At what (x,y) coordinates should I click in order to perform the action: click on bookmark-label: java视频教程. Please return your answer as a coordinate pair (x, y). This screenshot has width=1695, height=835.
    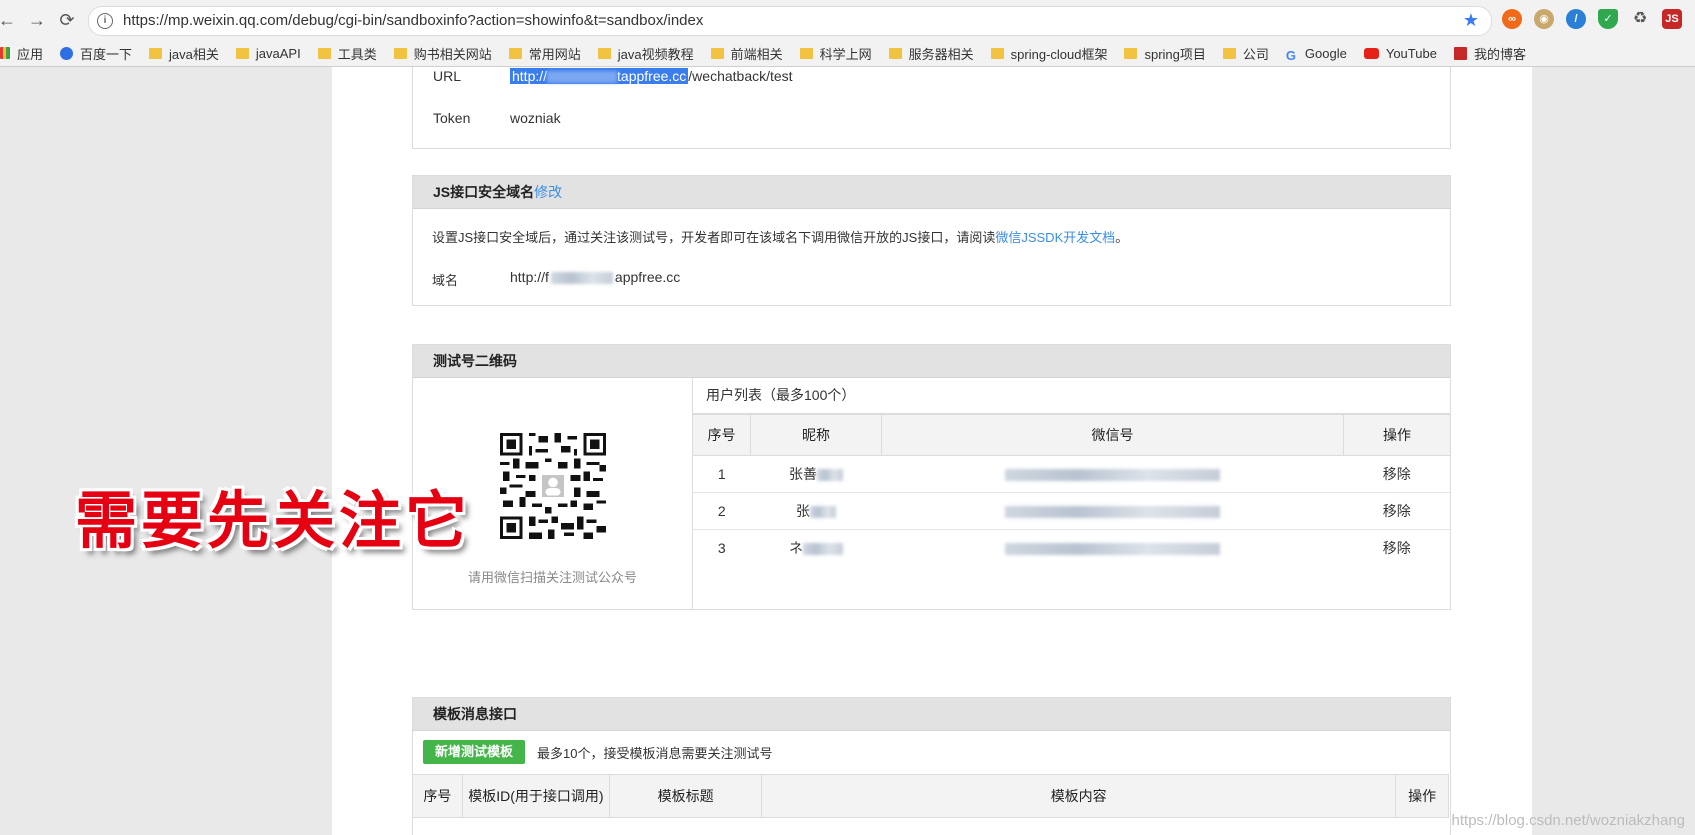
    Looking at the image, I should click on (655, 54).